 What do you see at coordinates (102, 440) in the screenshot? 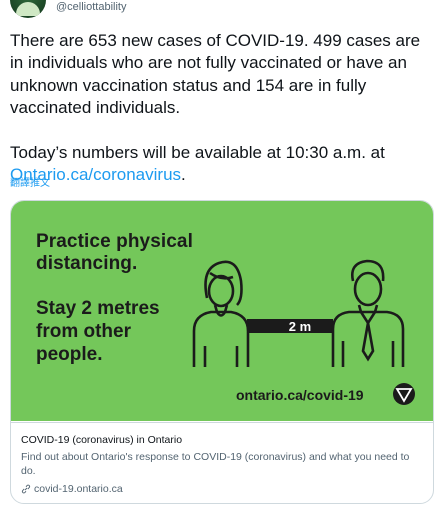
I see `card-title: COVID-19 (coronavirus) in Ontario` at bounding box center [102, 440].